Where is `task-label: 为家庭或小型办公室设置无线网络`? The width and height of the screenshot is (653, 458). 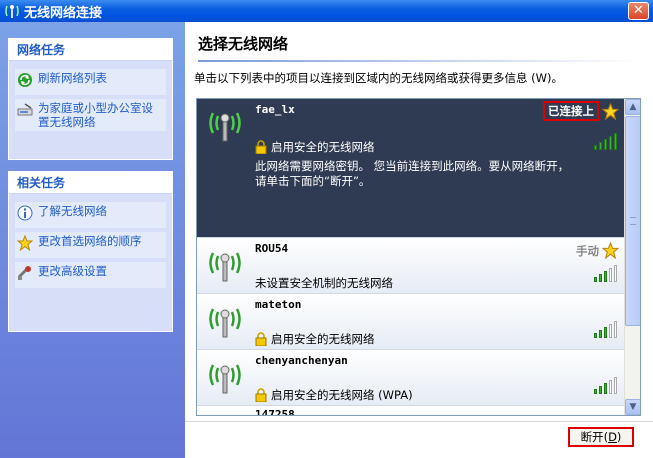 task-label: 为家庭或小型办公室设置无线网络 is located at coordinates (95, 115).